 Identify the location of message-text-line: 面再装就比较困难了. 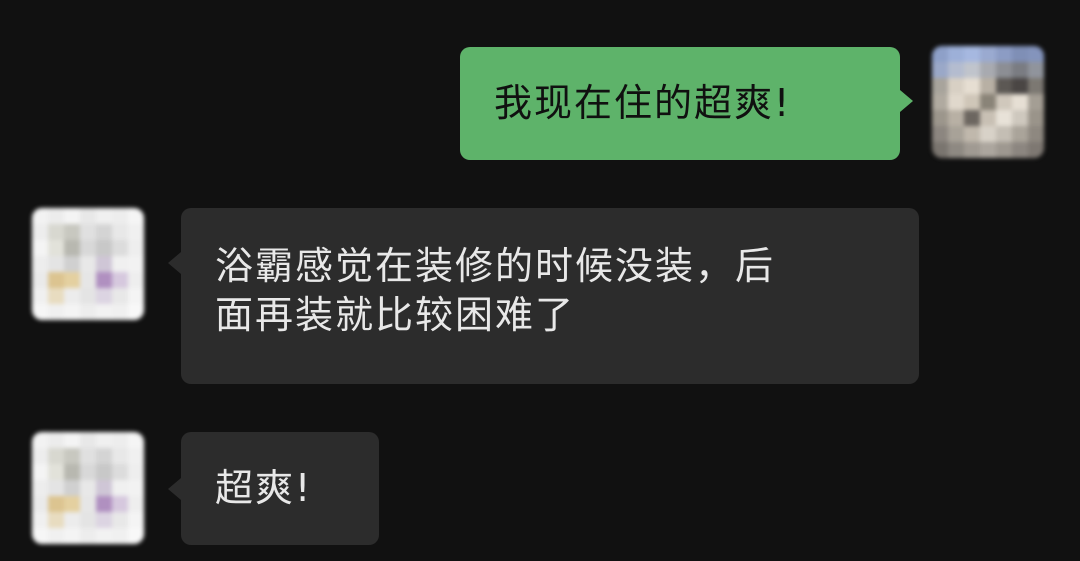
(395, 315).